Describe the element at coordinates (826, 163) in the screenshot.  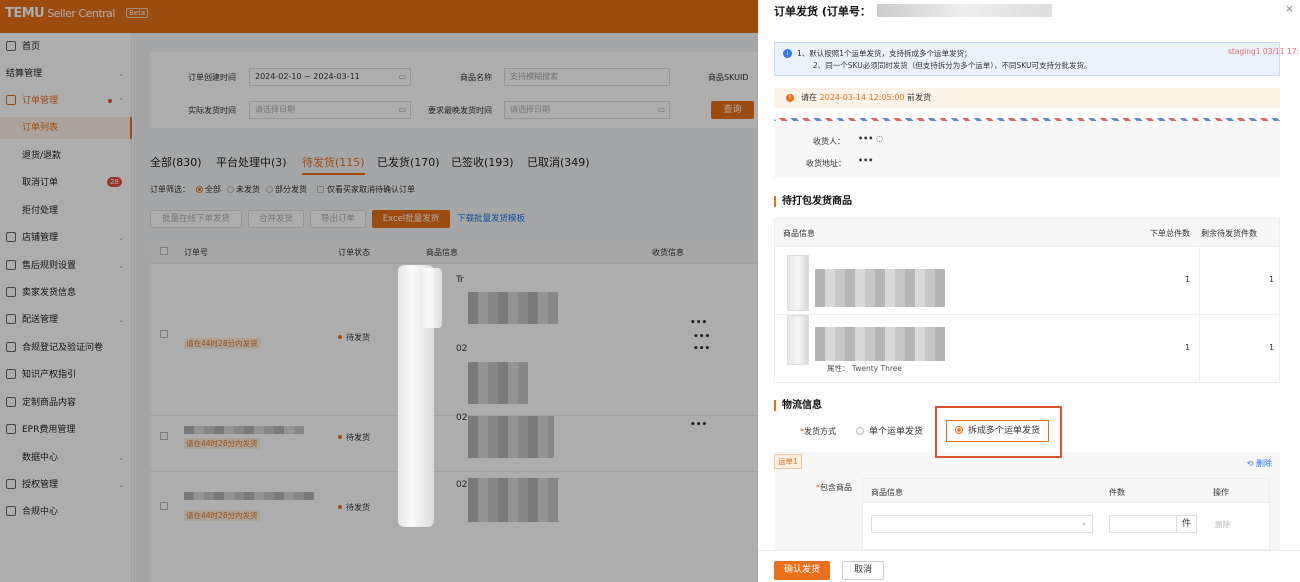
I see `address-label: 收货地址：` at that location.